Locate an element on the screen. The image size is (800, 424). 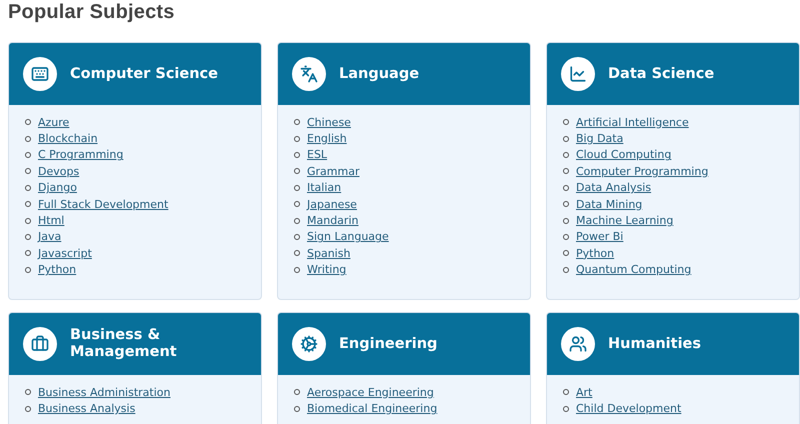
card-title: Humanities is located at coordinates (655, 344).